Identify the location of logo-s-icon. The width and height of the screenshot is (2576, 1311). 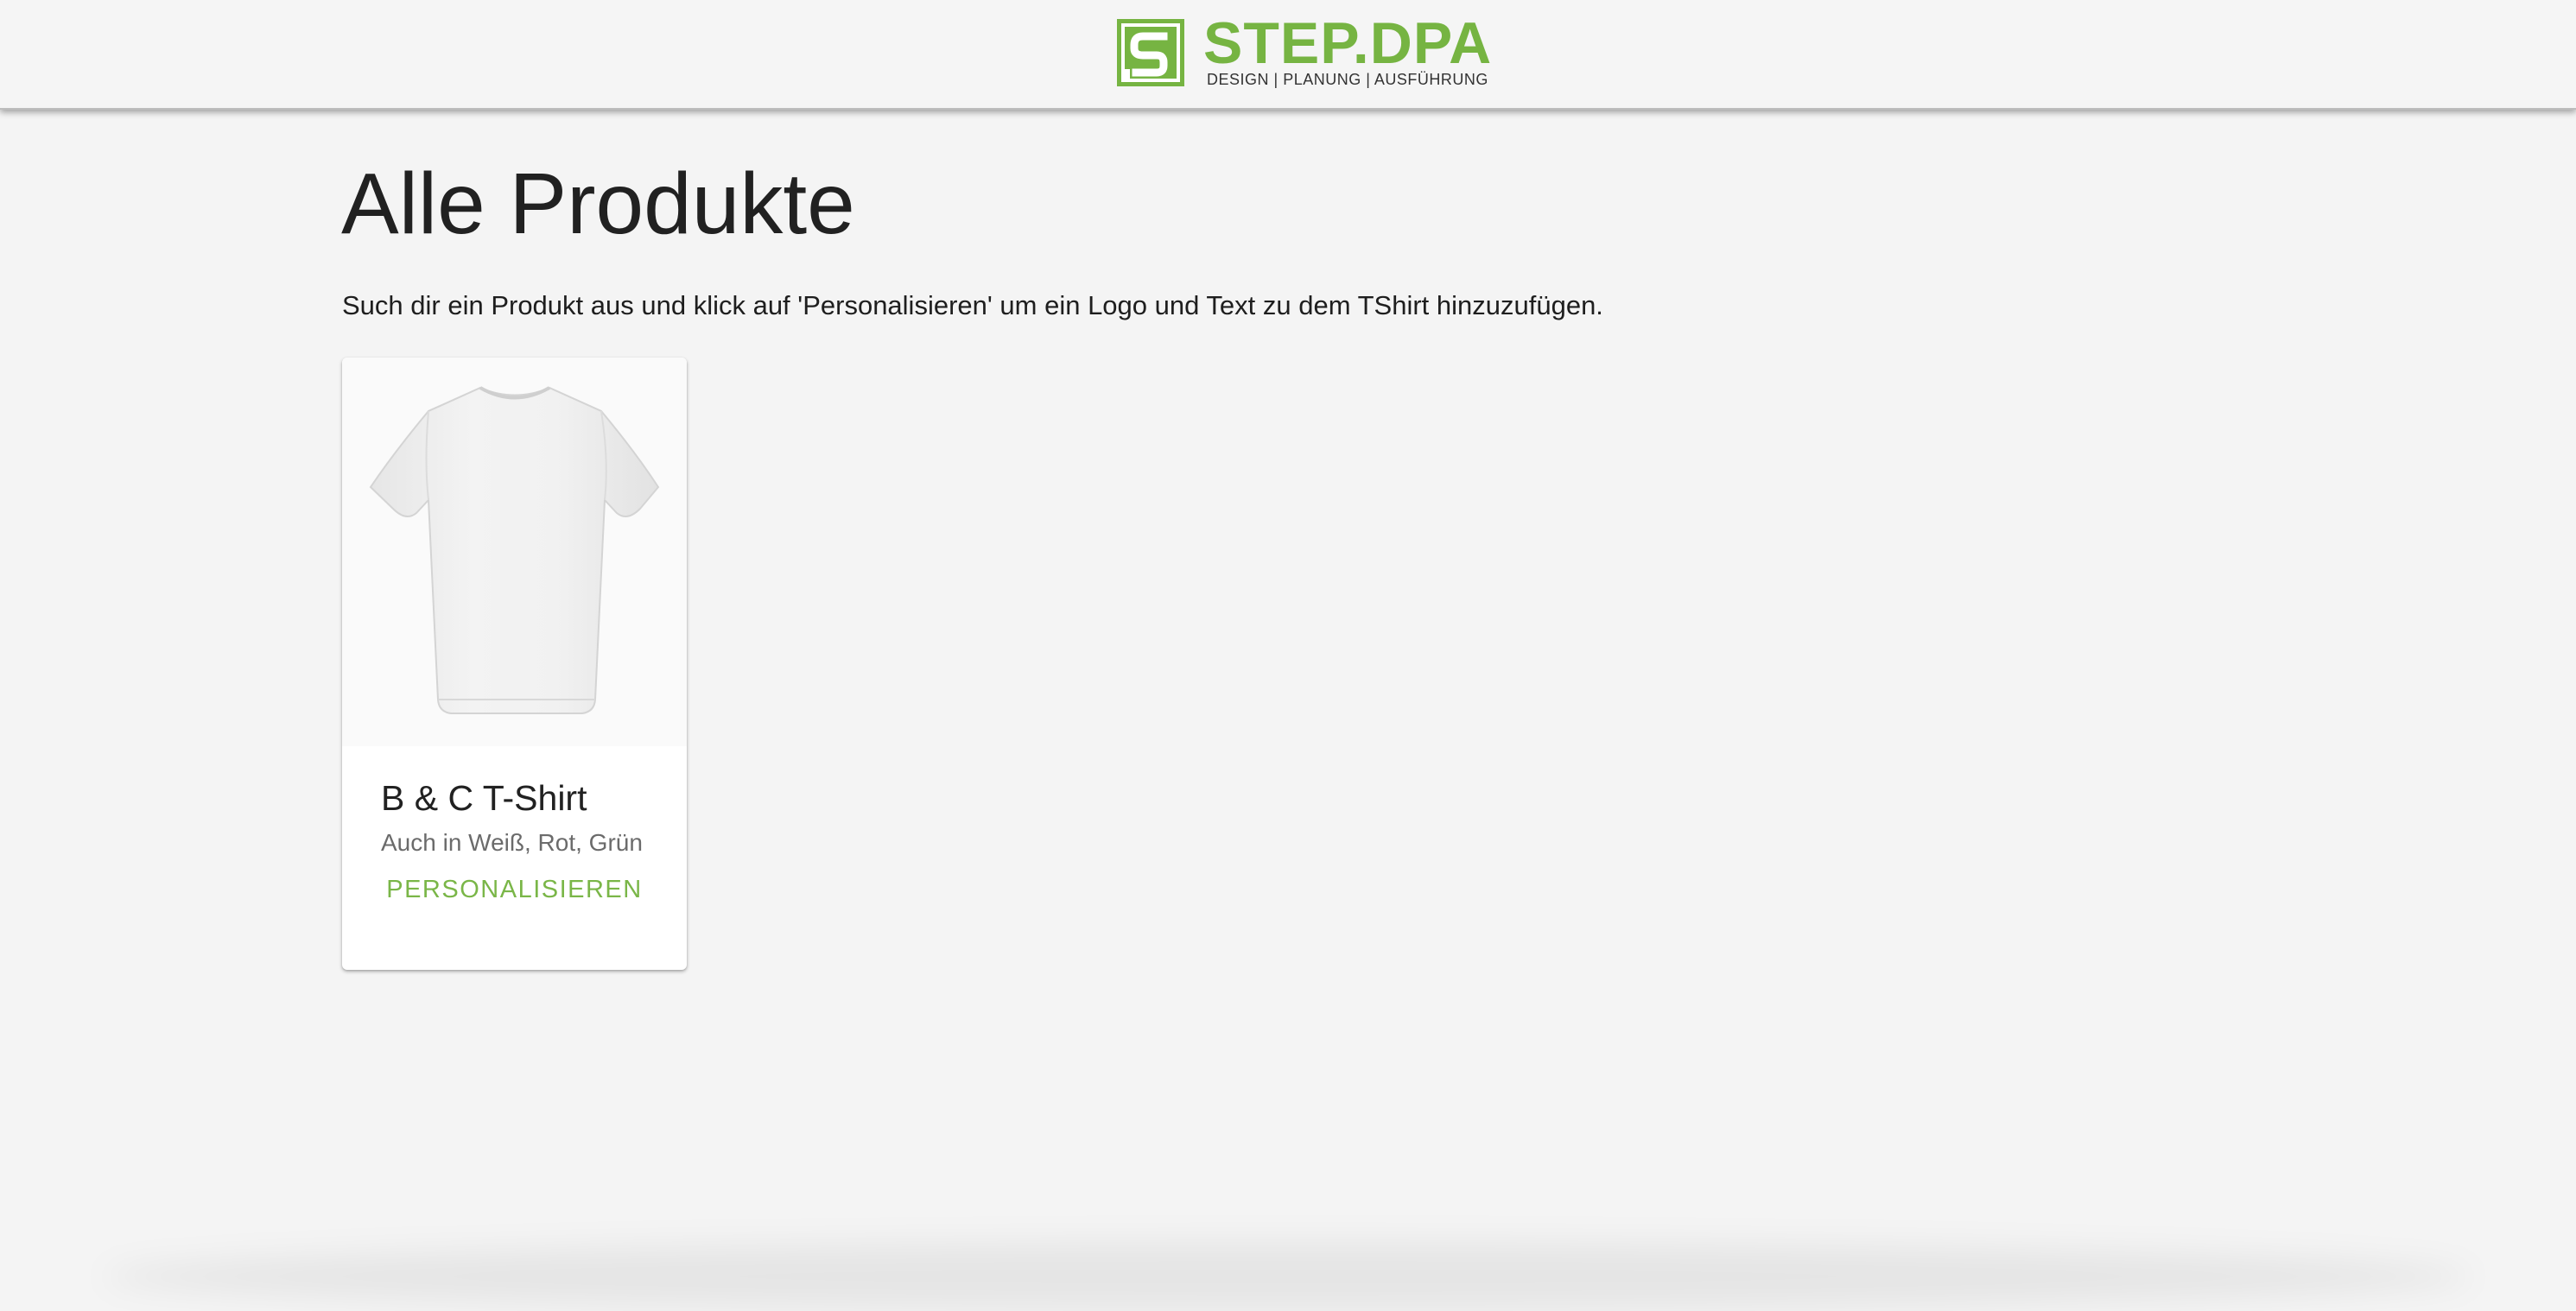
(1150, 52).